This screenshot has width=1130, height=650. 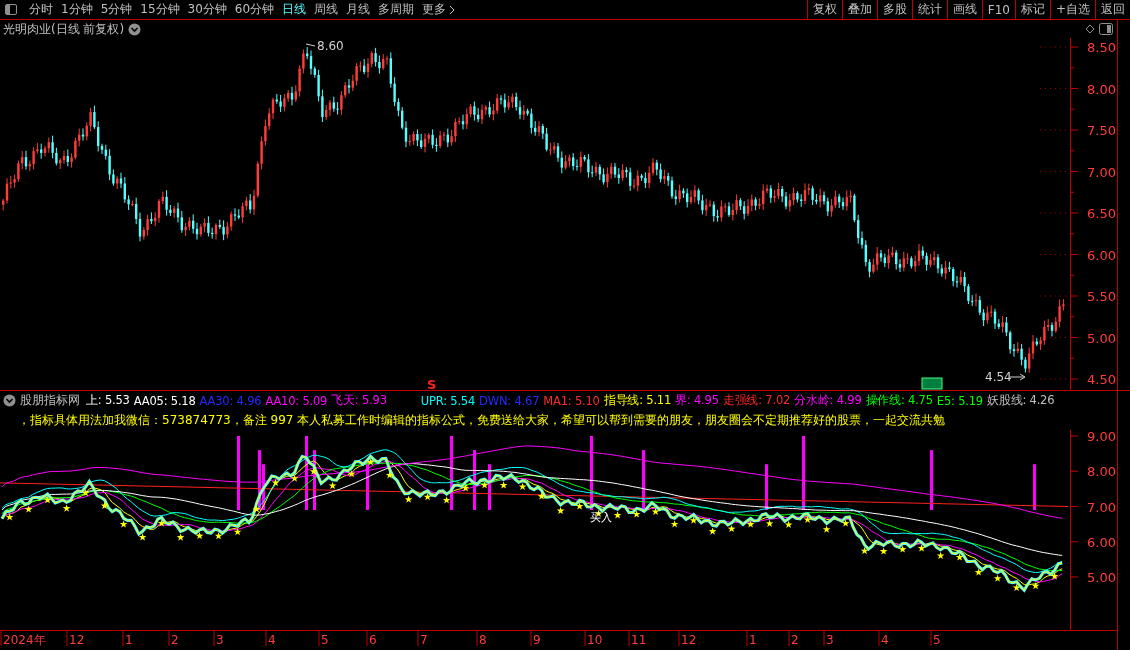 I want to click on indicator-value: 界: 4.95, so click(x=697, y=400).